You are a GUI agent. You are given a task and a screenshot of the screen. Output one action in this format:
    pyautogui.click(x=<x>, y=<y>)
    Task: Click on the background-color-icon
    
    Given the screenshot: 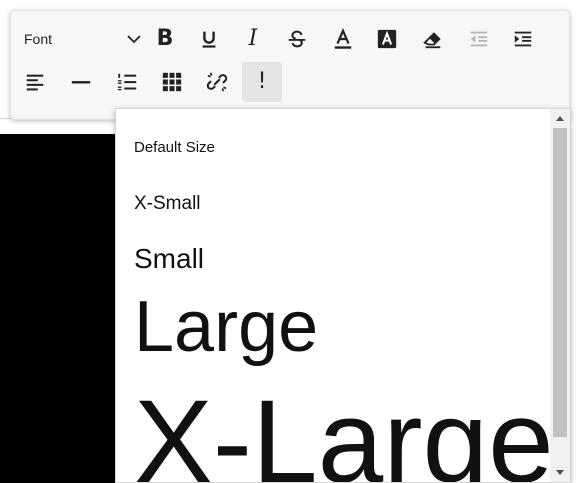 What is the action you would take?
    pyautogui.click(x=387, y=39)
    